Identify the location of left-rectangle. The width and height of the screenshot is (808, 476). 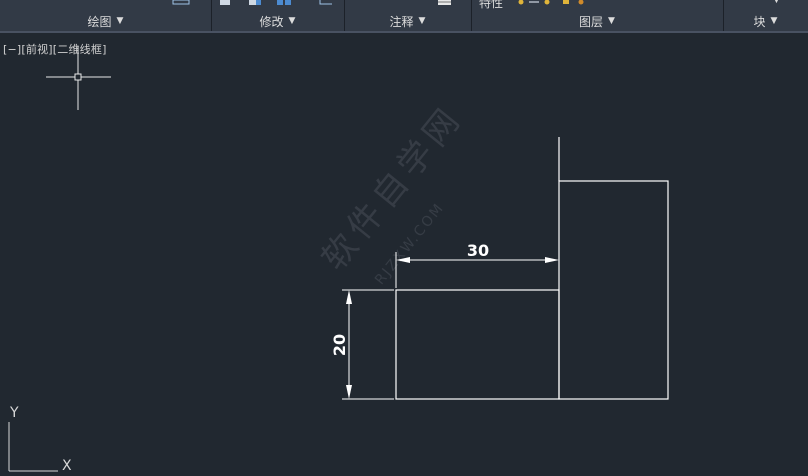
(477, 344).